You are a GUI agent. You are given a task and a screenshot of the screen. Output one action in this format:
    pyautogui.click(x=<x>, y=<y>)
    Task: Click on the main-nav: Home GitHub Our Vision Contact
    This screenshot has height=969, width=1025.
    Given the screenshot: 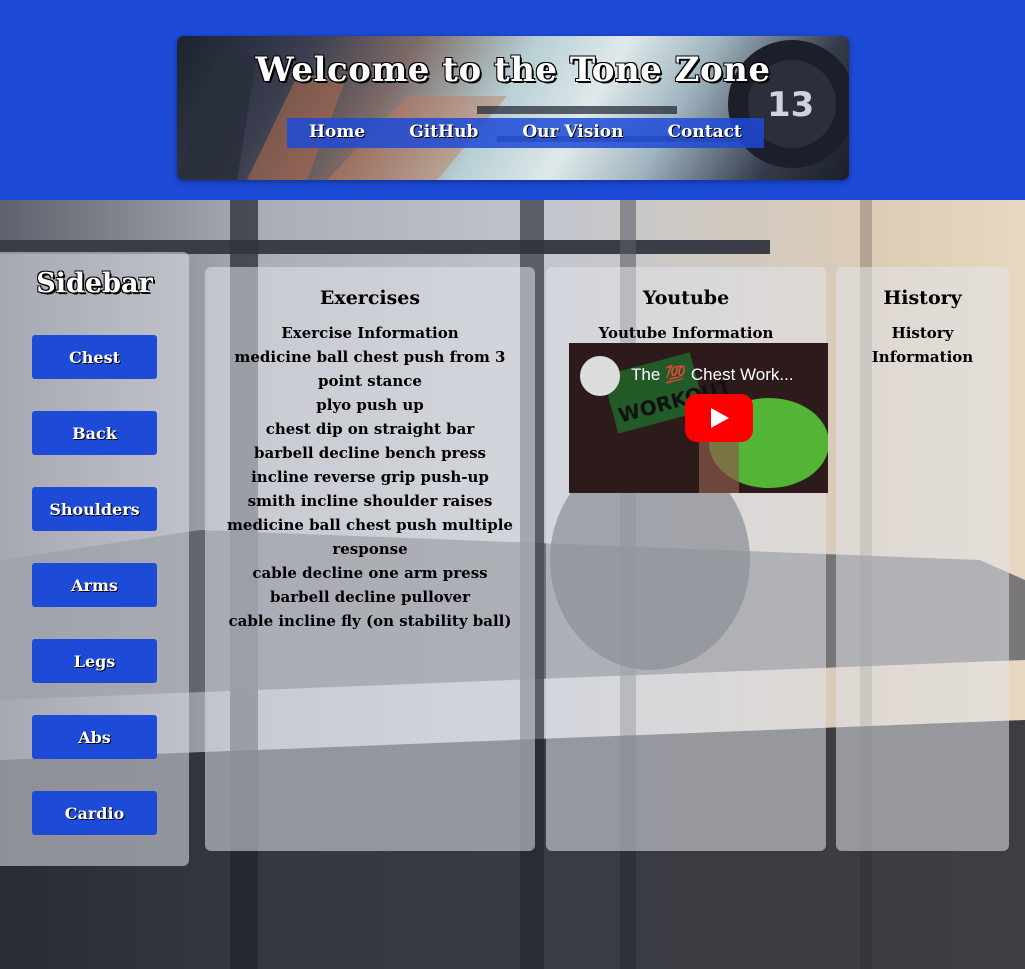 What is the action you would take?
    pyautogui.click(x=525, y=133)
    